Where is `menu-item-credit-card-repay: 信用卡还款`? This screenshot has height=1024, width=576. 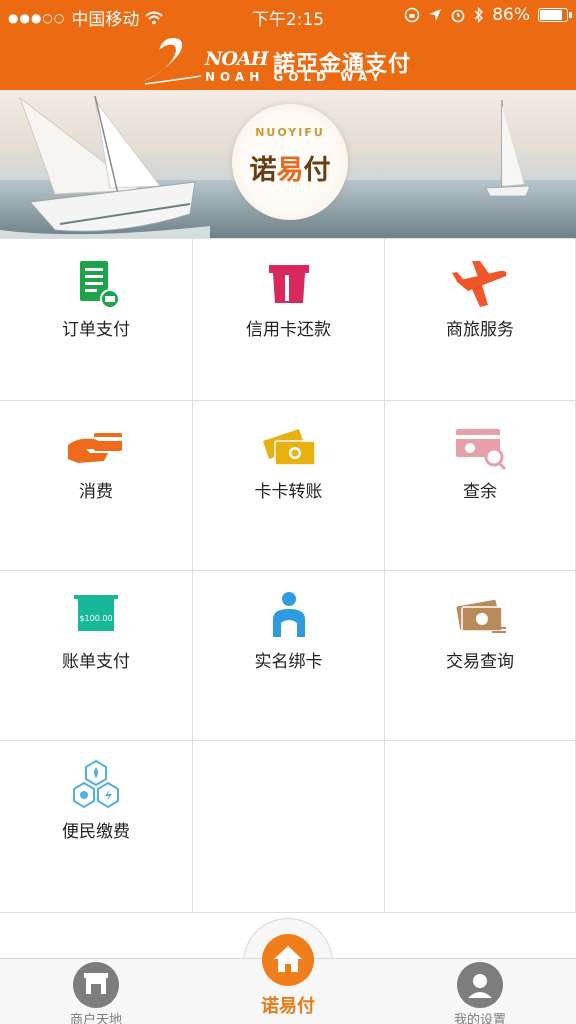
menu-item-credit-card-repay: 信用卡还款 is located at coordinates (289, 320).